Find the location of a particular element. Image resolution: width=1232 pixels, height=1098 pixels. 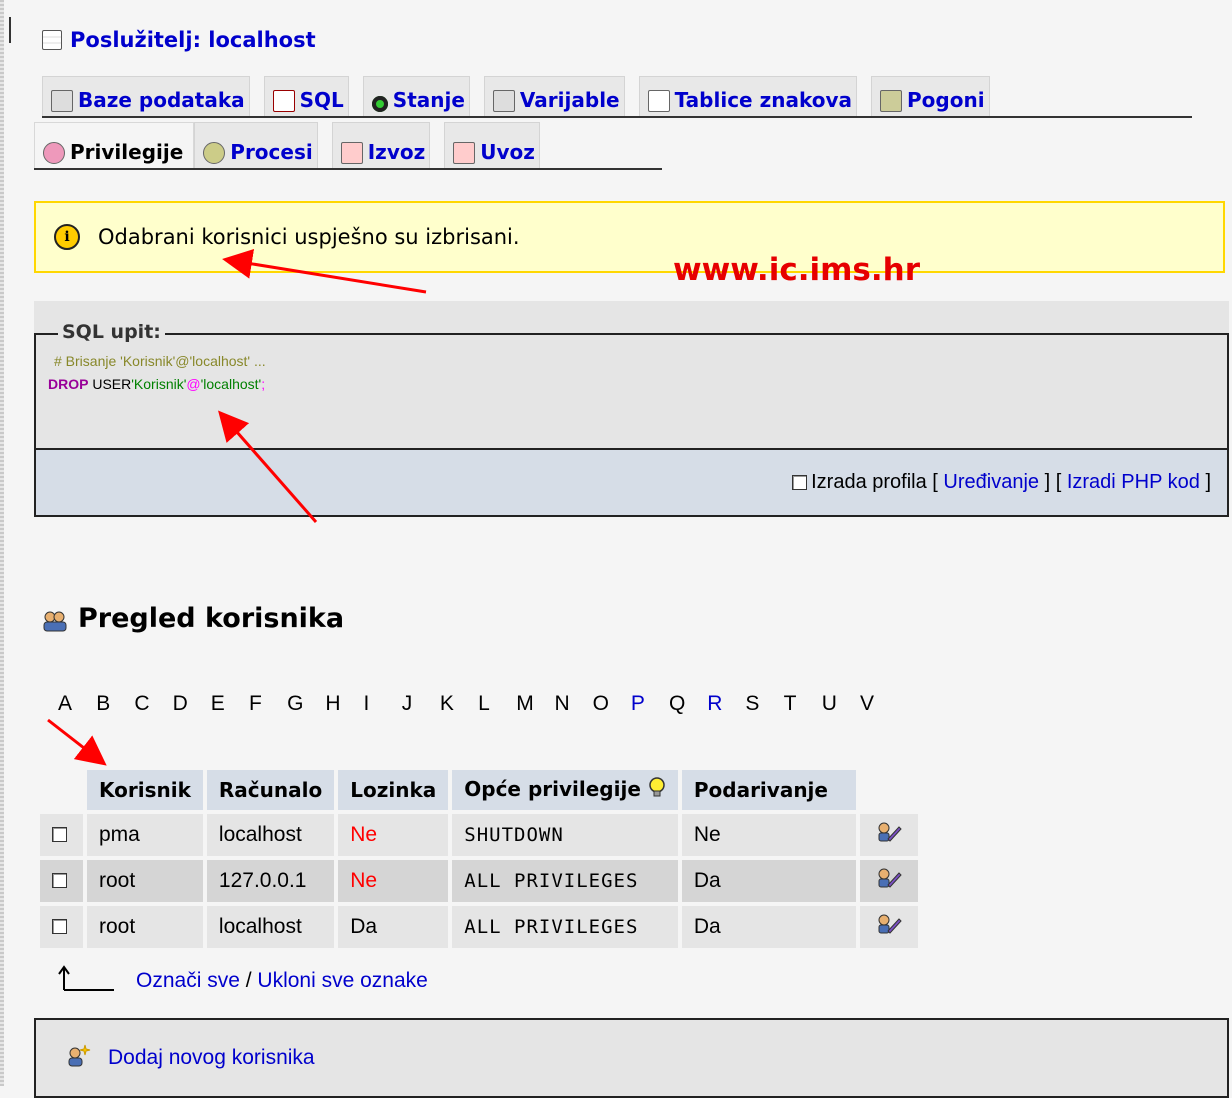

tab-sql: SQL is located at coordinates (306, 96).